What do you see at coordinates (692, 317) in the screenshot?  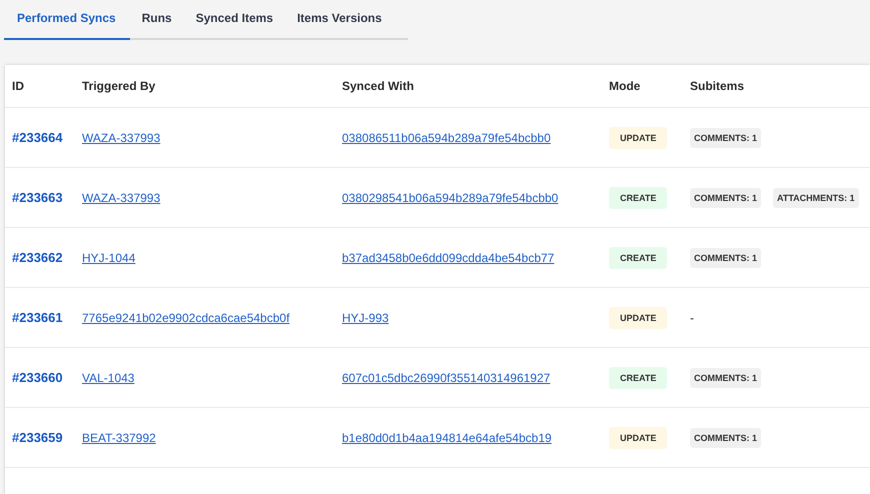 I see `empty-subitems-text: -` at bounding box center [692, 317].